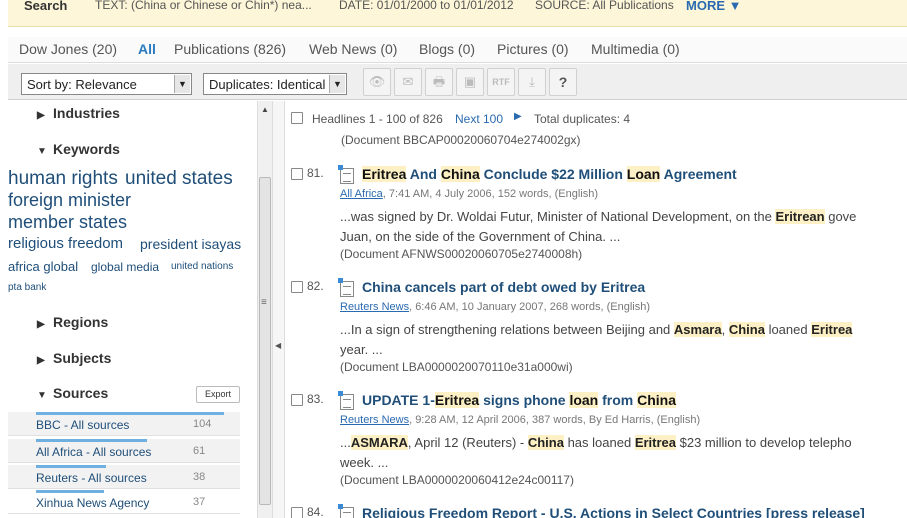 The image size is (907, 518). What do you see at coordinates (230, 49) in the screenshot?
I see `tab-publications: Publications (826)` at bounding box center [230, 49].